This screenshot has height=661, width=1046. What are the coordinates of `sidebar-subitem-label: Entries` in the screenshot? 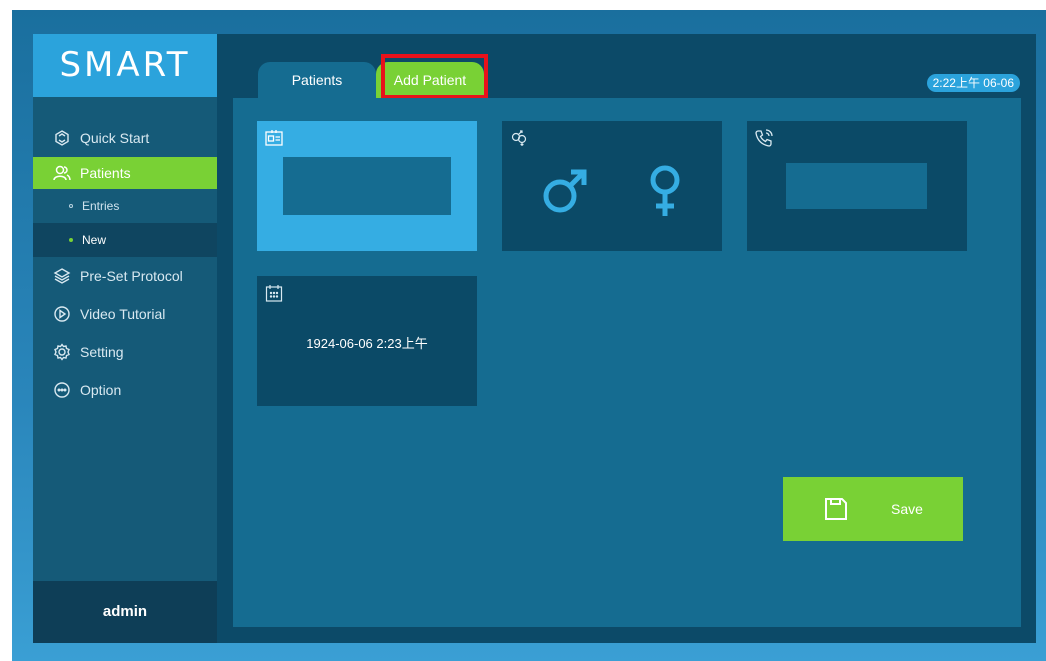 It's located at (101, 206).